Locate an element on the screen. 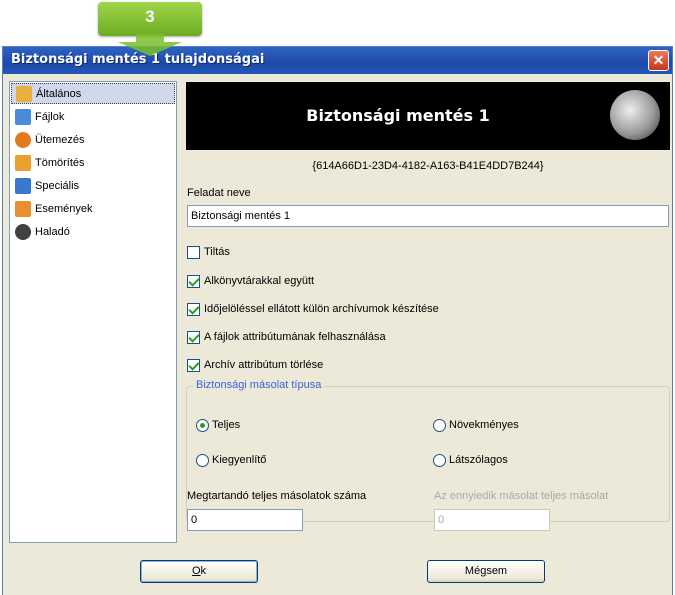 This screenshot has width=675, height=595. checkbox-label: Archív attribútum törlése is located at coordinates (264, 365).